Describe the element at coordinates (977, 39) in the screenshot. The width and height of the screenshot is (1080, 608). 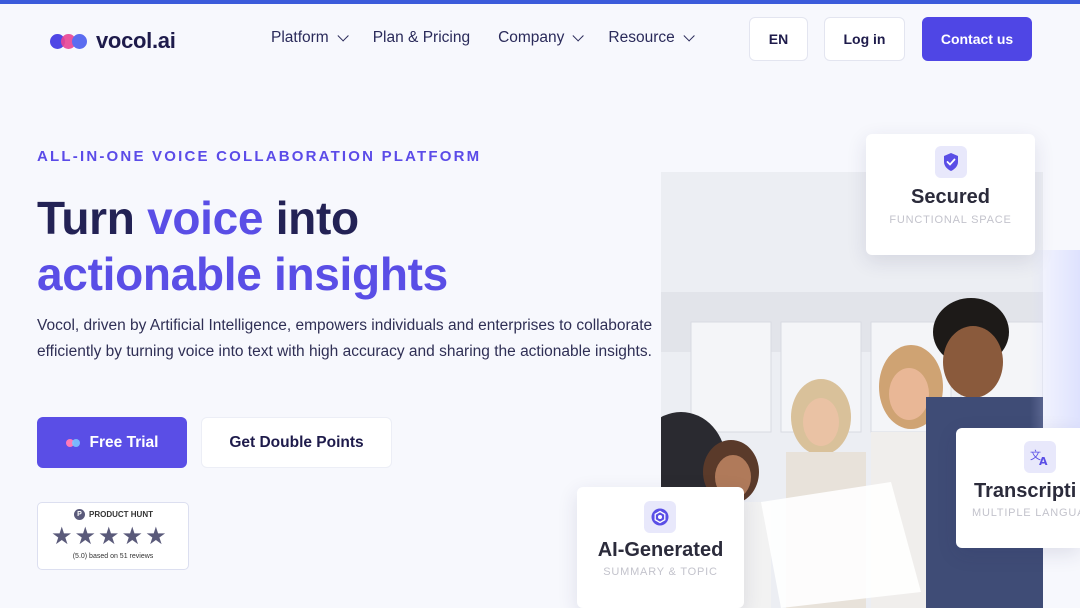
I see `contact-us-button: Contact us` at that location.